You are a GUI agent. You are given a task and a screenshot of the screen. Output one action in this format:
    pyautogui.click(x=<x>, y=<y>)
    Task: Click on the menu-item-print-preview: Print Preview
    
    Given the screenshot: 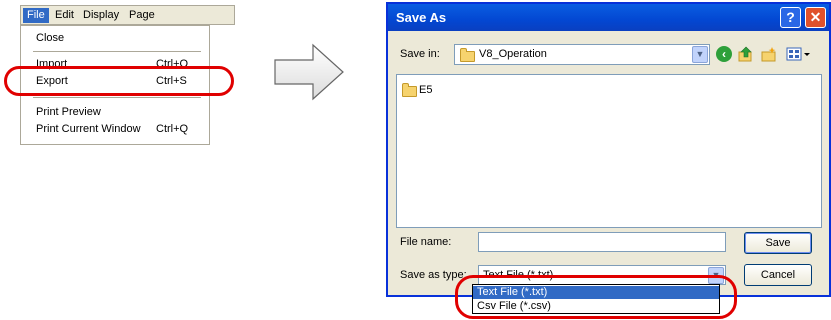 What is the action you would take?
    pyautogui.click(x=68, y=112)
    